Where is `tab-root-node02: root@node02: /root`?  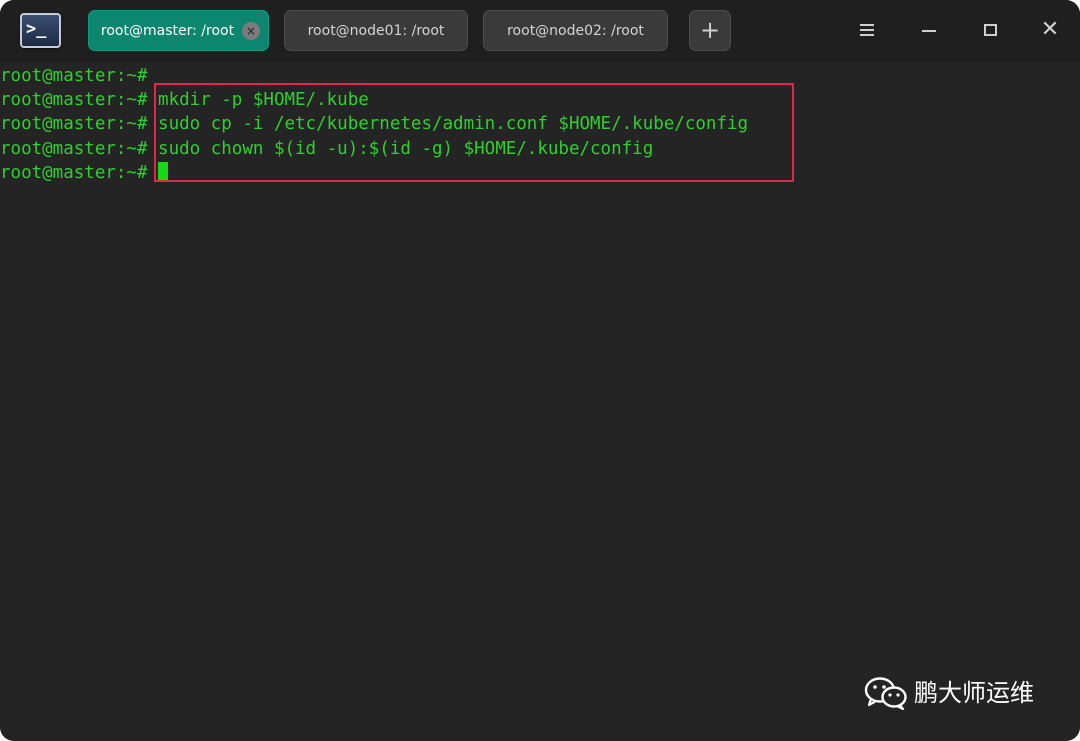
tab-root-node02: root@node02: /root is located at coordinates (575, 30).